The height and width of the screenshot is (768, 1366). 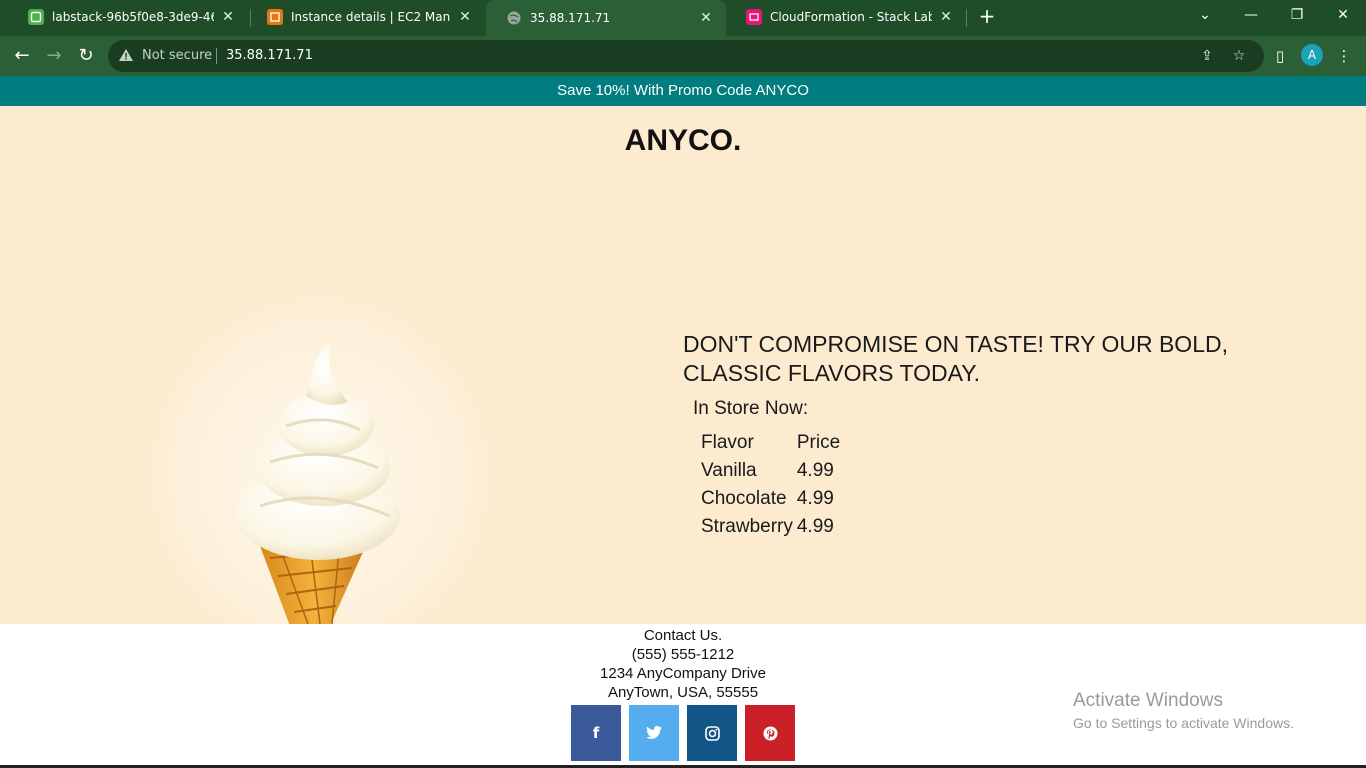 I want to click on ec2-favicon-icon, so click(x=275, y=17).